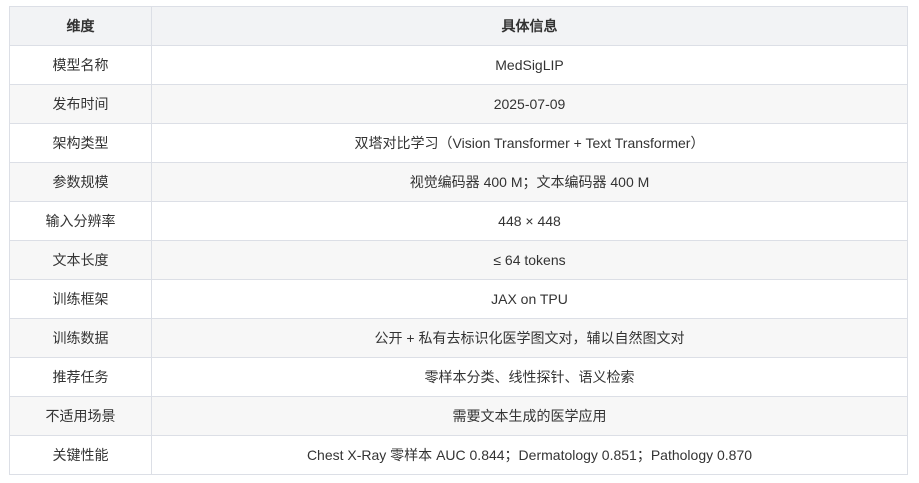  Describe the element at coordinates (80, 26) in the screenshot. I see `header-dimension: 维度` at that location.